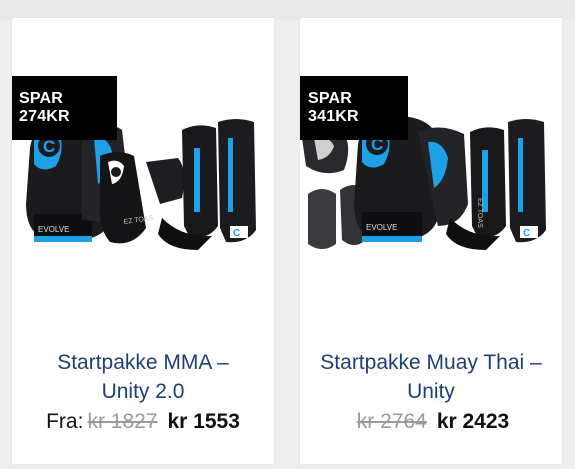 Image resolution: width=575 pixels, height=469 pixels. What do you see at coordinates (65, 421) in the screenshot?
I see `price-prefix: Fra:` at bounding box center [65, 421].